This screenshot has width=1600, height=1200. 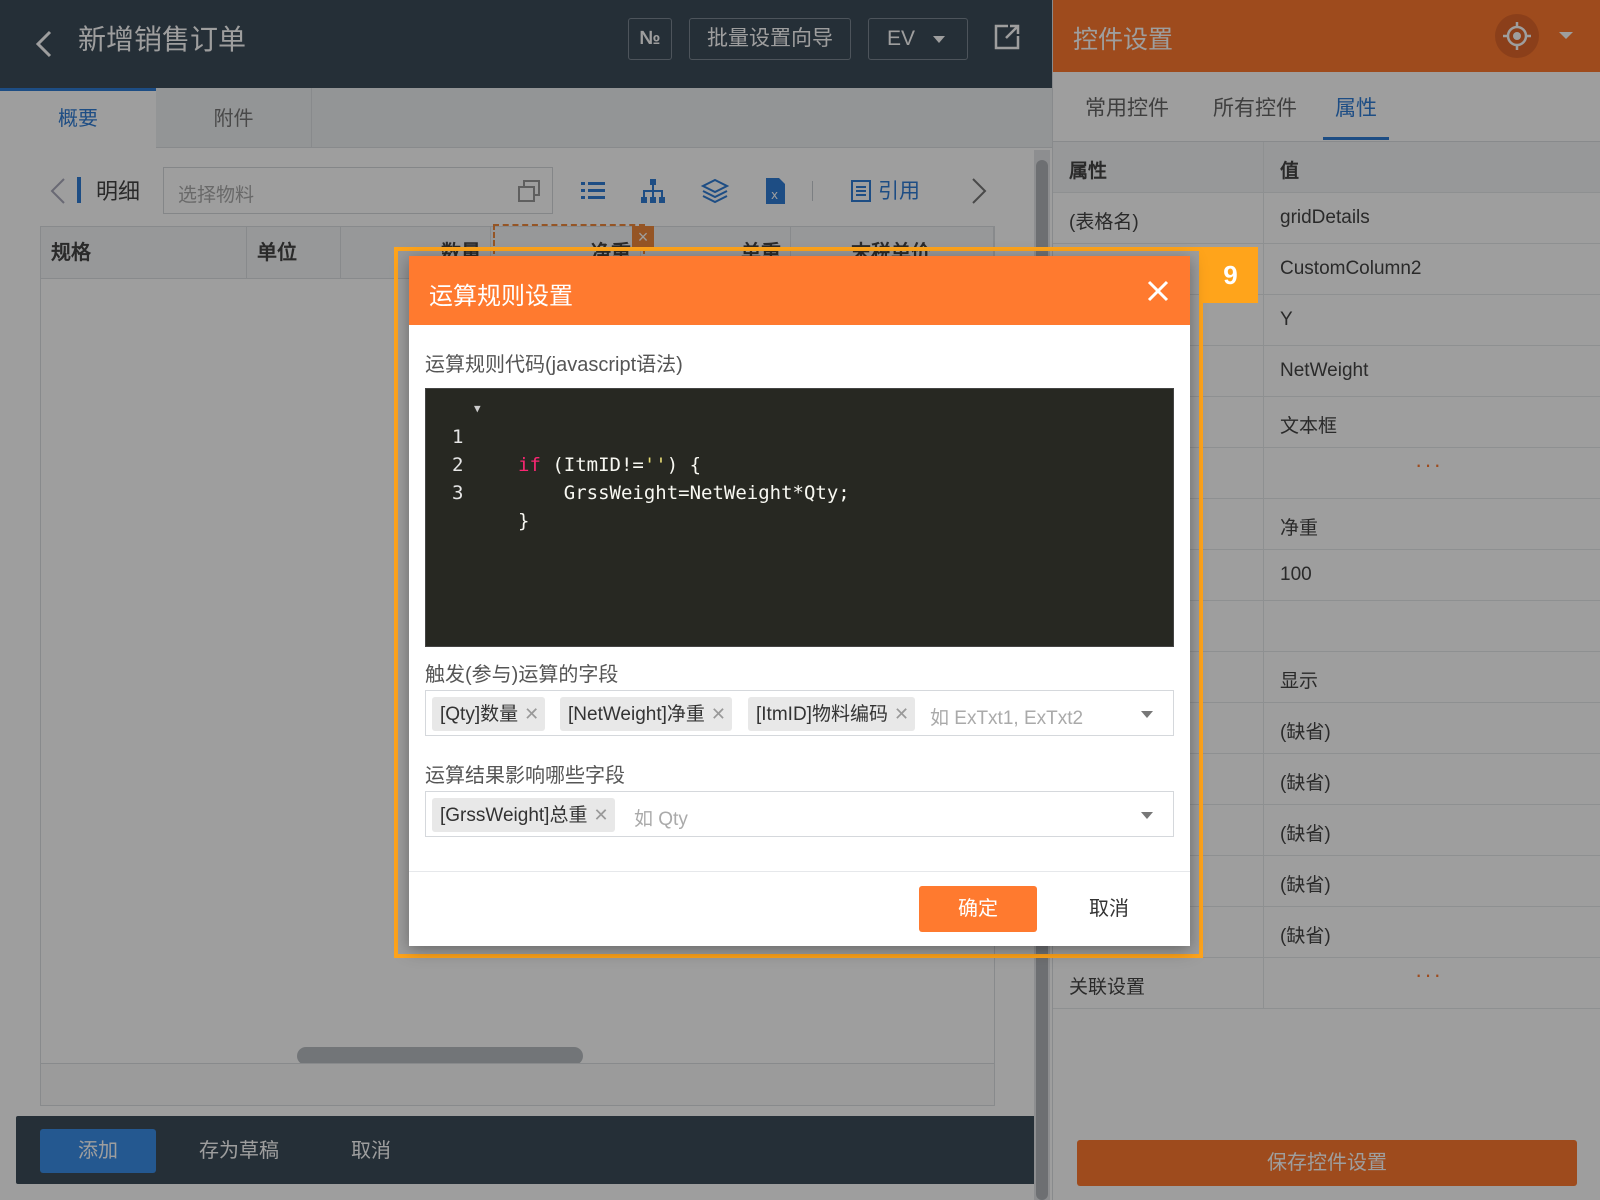 I want to click on fold-arrow-icon: ▼, so click(x=477, y=409).